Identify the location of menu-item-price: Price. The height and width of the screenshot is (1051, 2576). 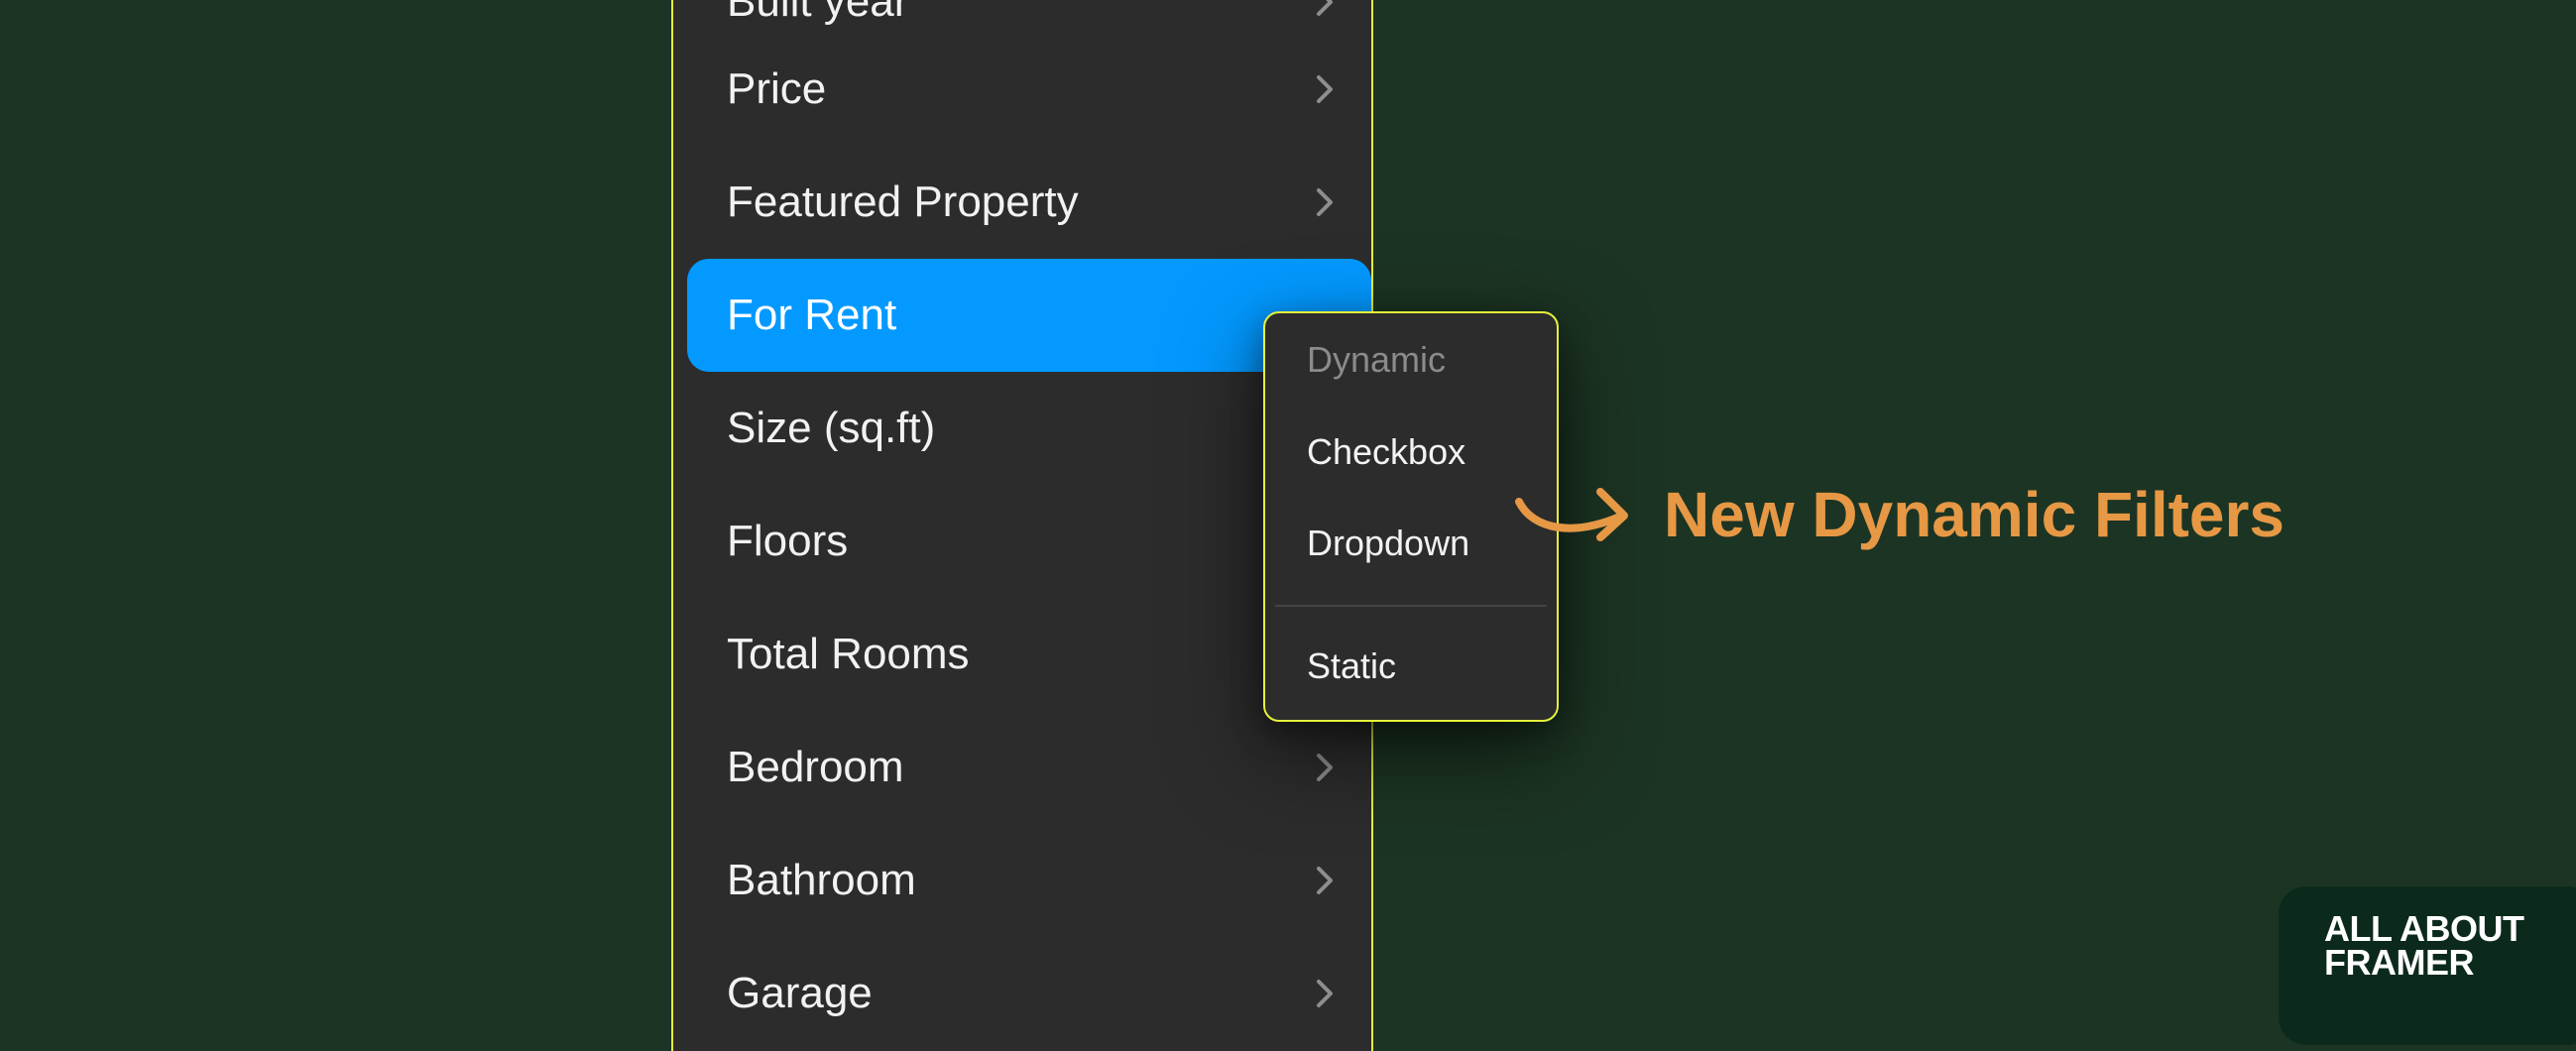
(1029, 89).